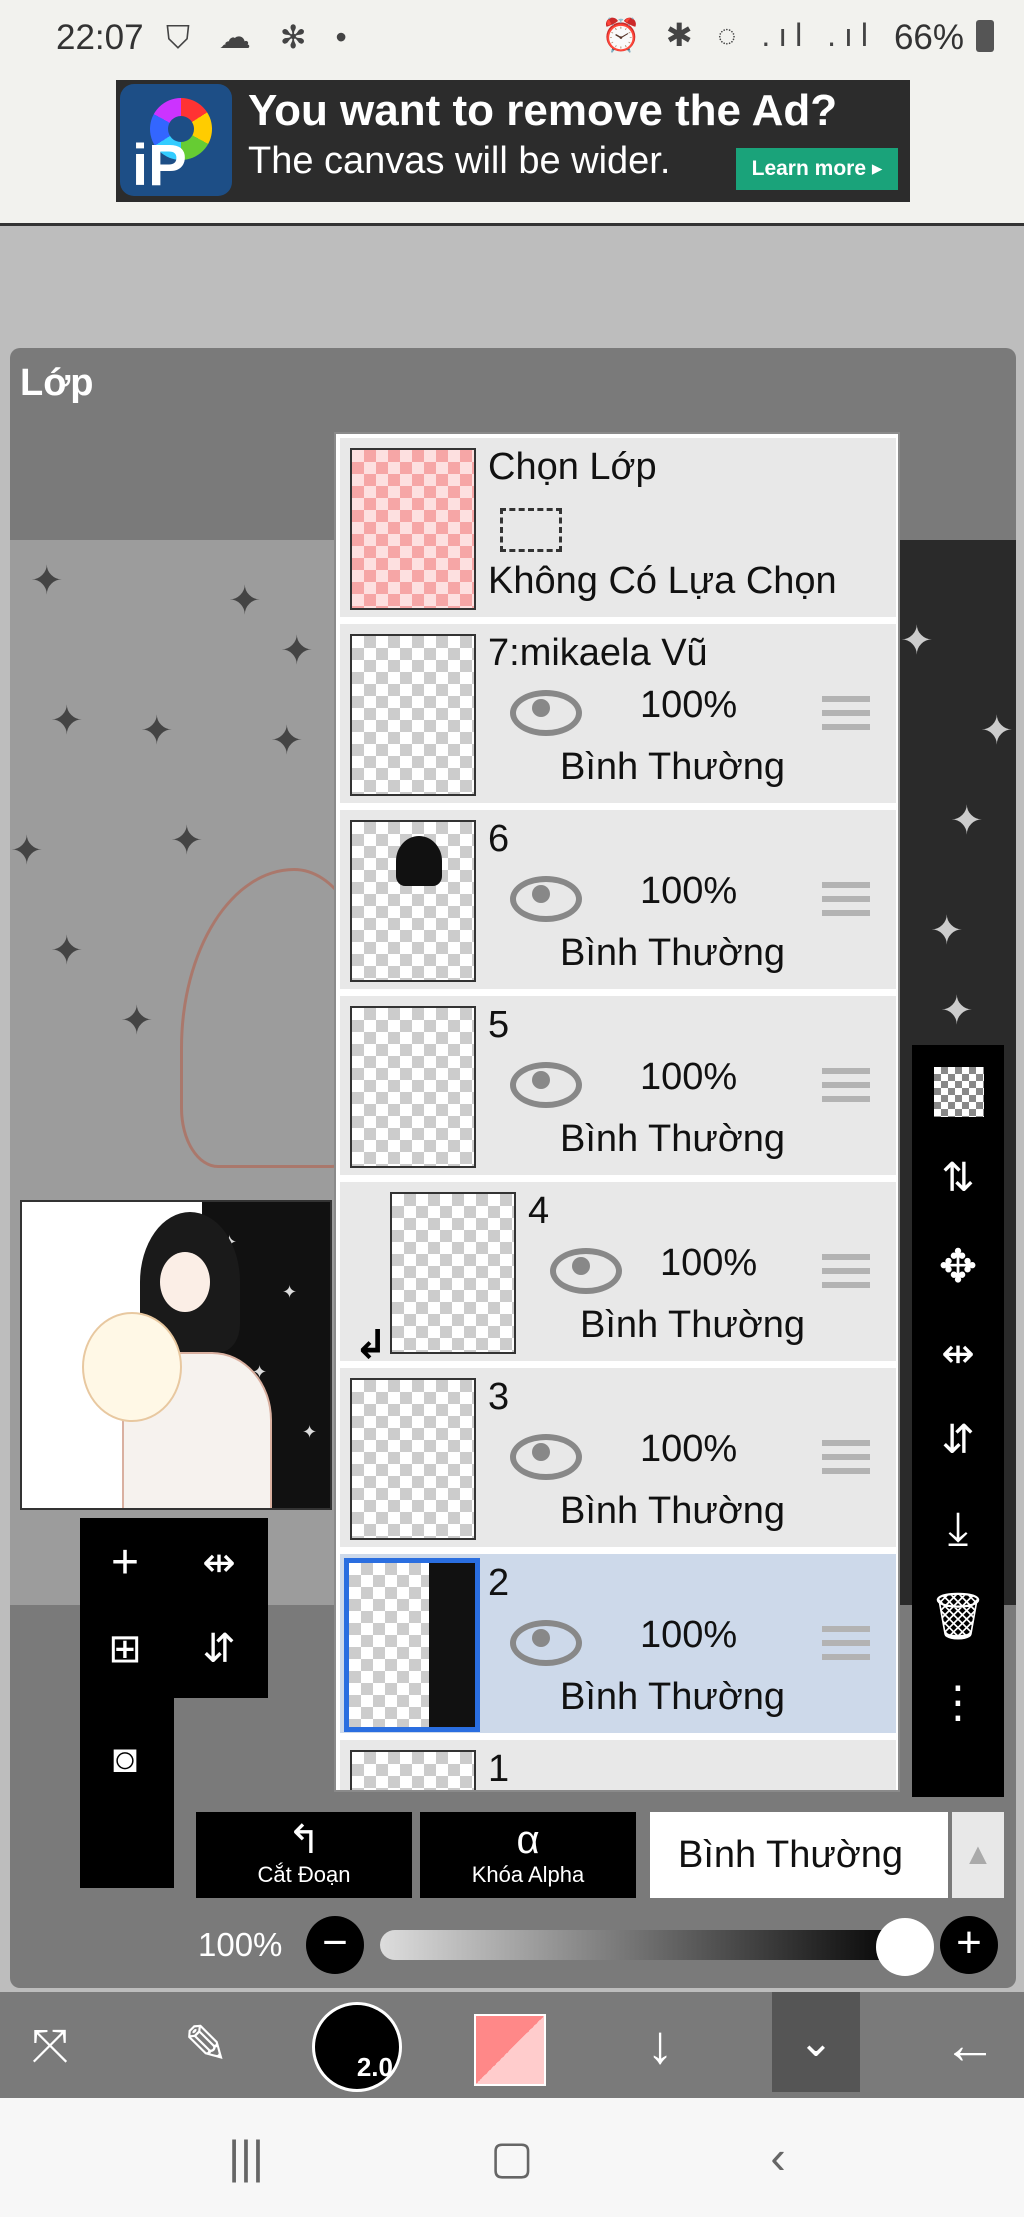 The image size is (1024, 2217). Describe the element at coordinates (817, 169) in the screenshot. I see `learn-more-button: Learn more ▸` at that location.